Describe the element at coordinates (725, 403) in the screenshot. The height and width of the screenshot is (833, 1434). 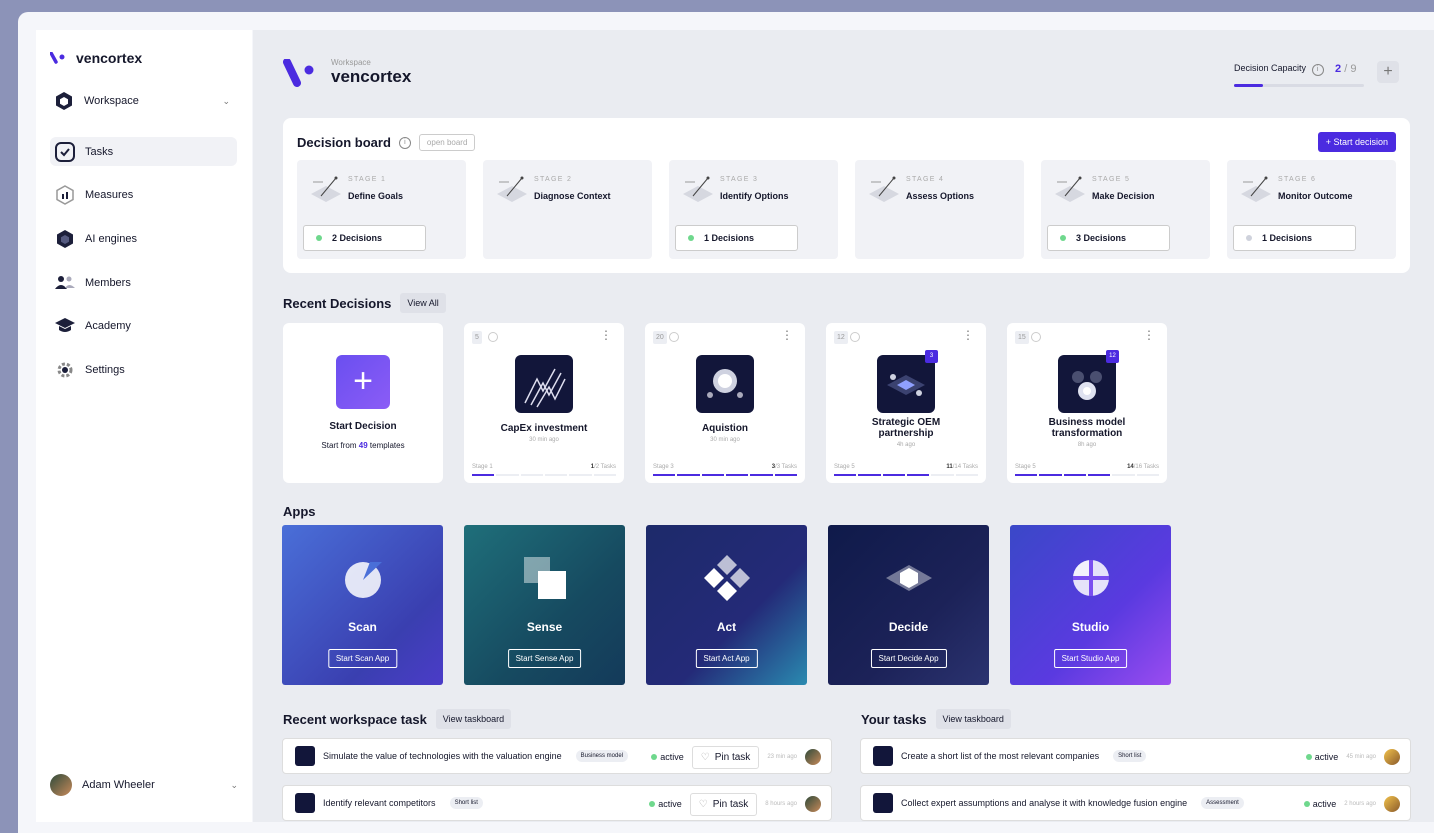
I see `decision-card: 20 ⋮ Aquistion 30 min ago Stage 3 3/3 Tasks` at that location.